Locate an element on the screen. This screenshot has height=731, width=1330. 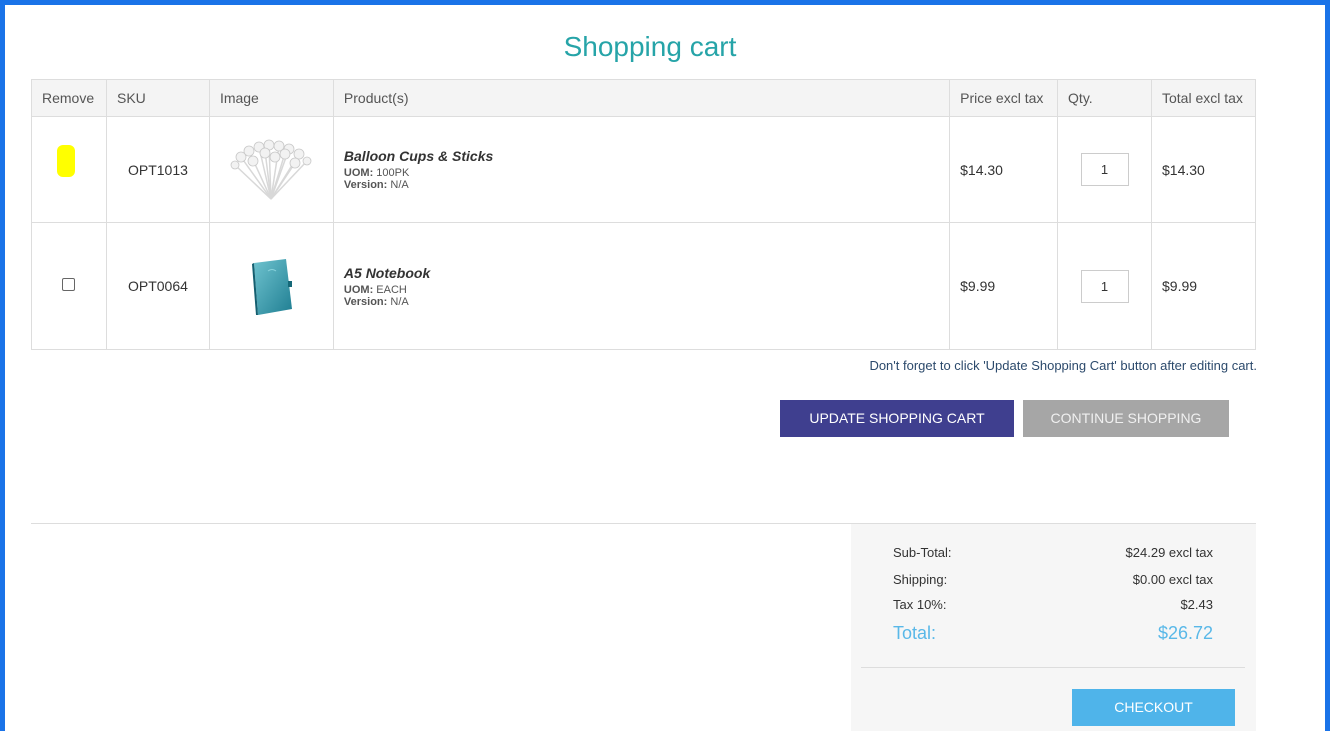
checkout-button: CHECKOUT is located at coordinates (1153, 707).